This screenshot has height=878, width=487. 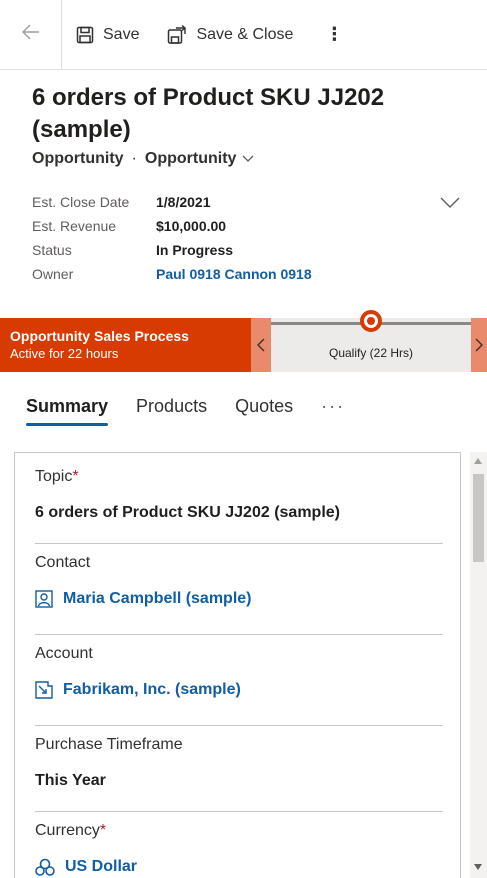 What do you see at coordinates (52, 250) in the screenshot?
I see `field-label: Status` at bounding box center [52, 250].